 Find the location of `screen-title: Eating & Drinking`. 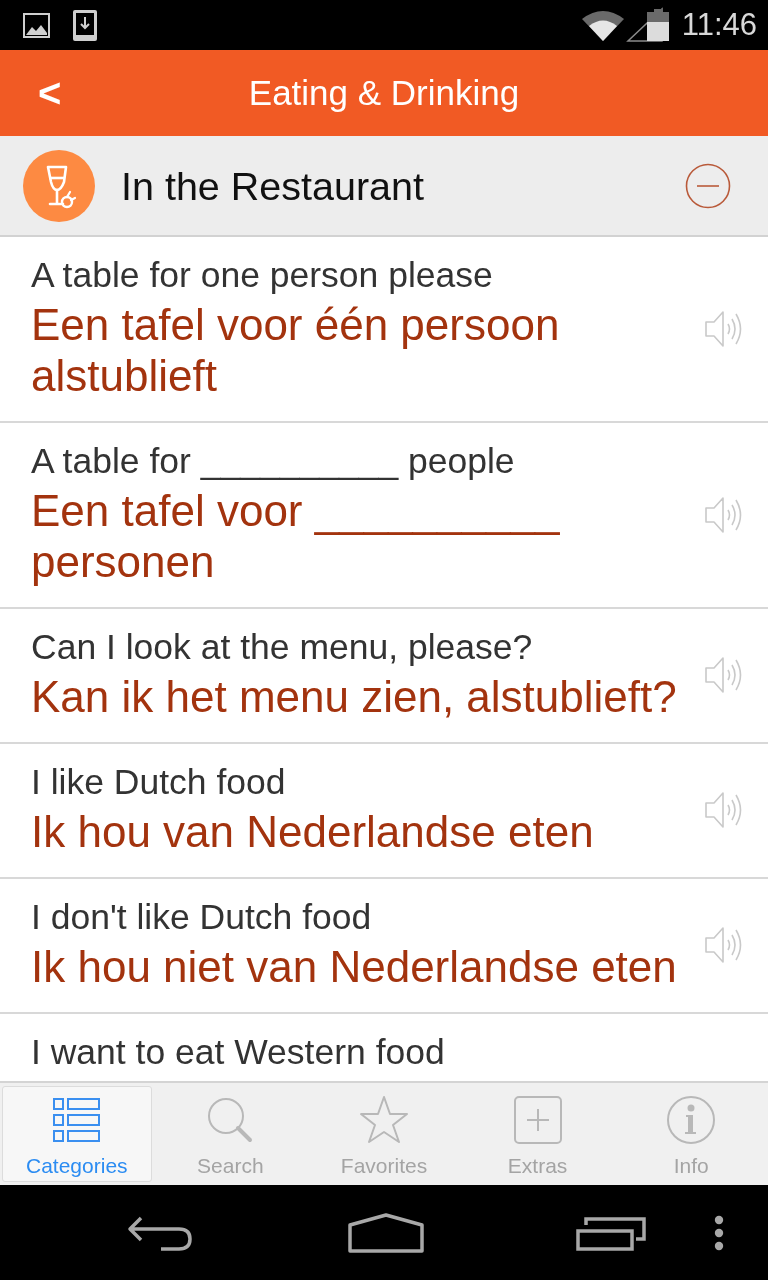

screen-title: Eating & Drinking is located at coordinates (384, 93).